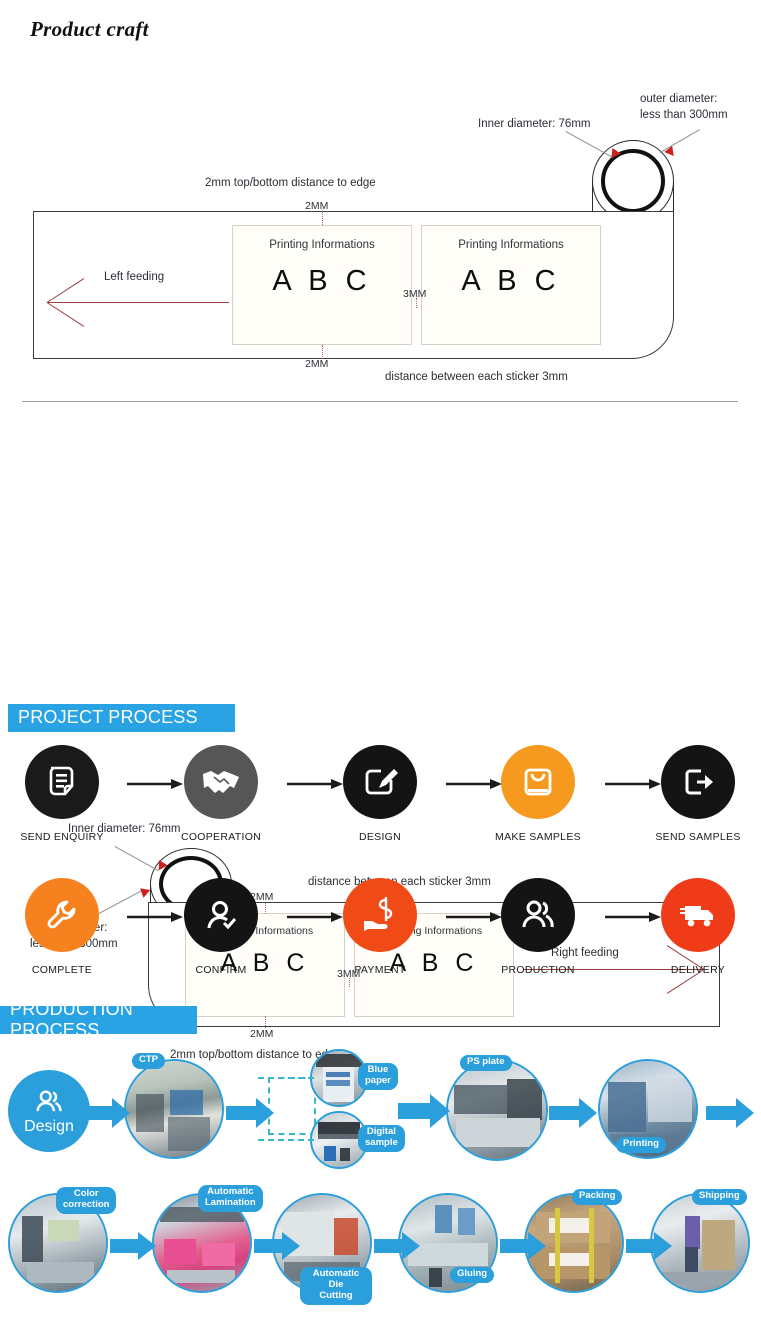 The width and height of the screenshot is (761, 1330). I want to click on ps-plate-photo, so click(497, 1110).